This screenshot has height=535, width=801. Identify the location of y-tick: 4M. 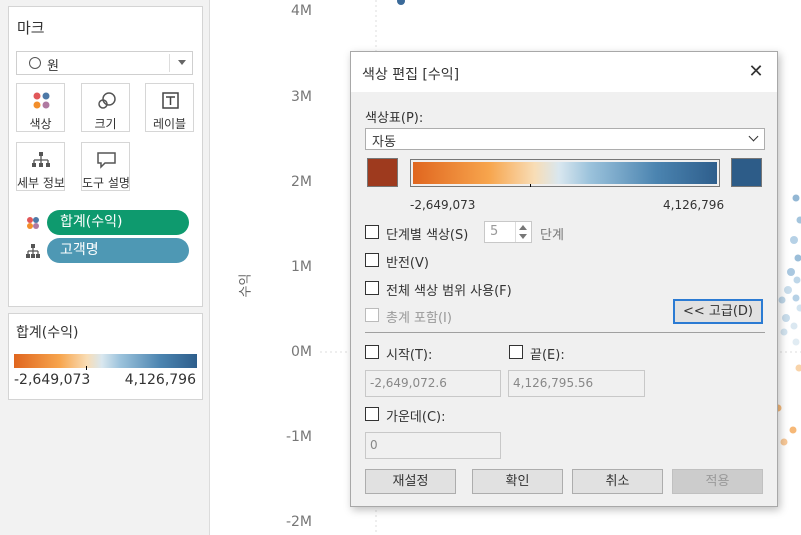
(301, 11).